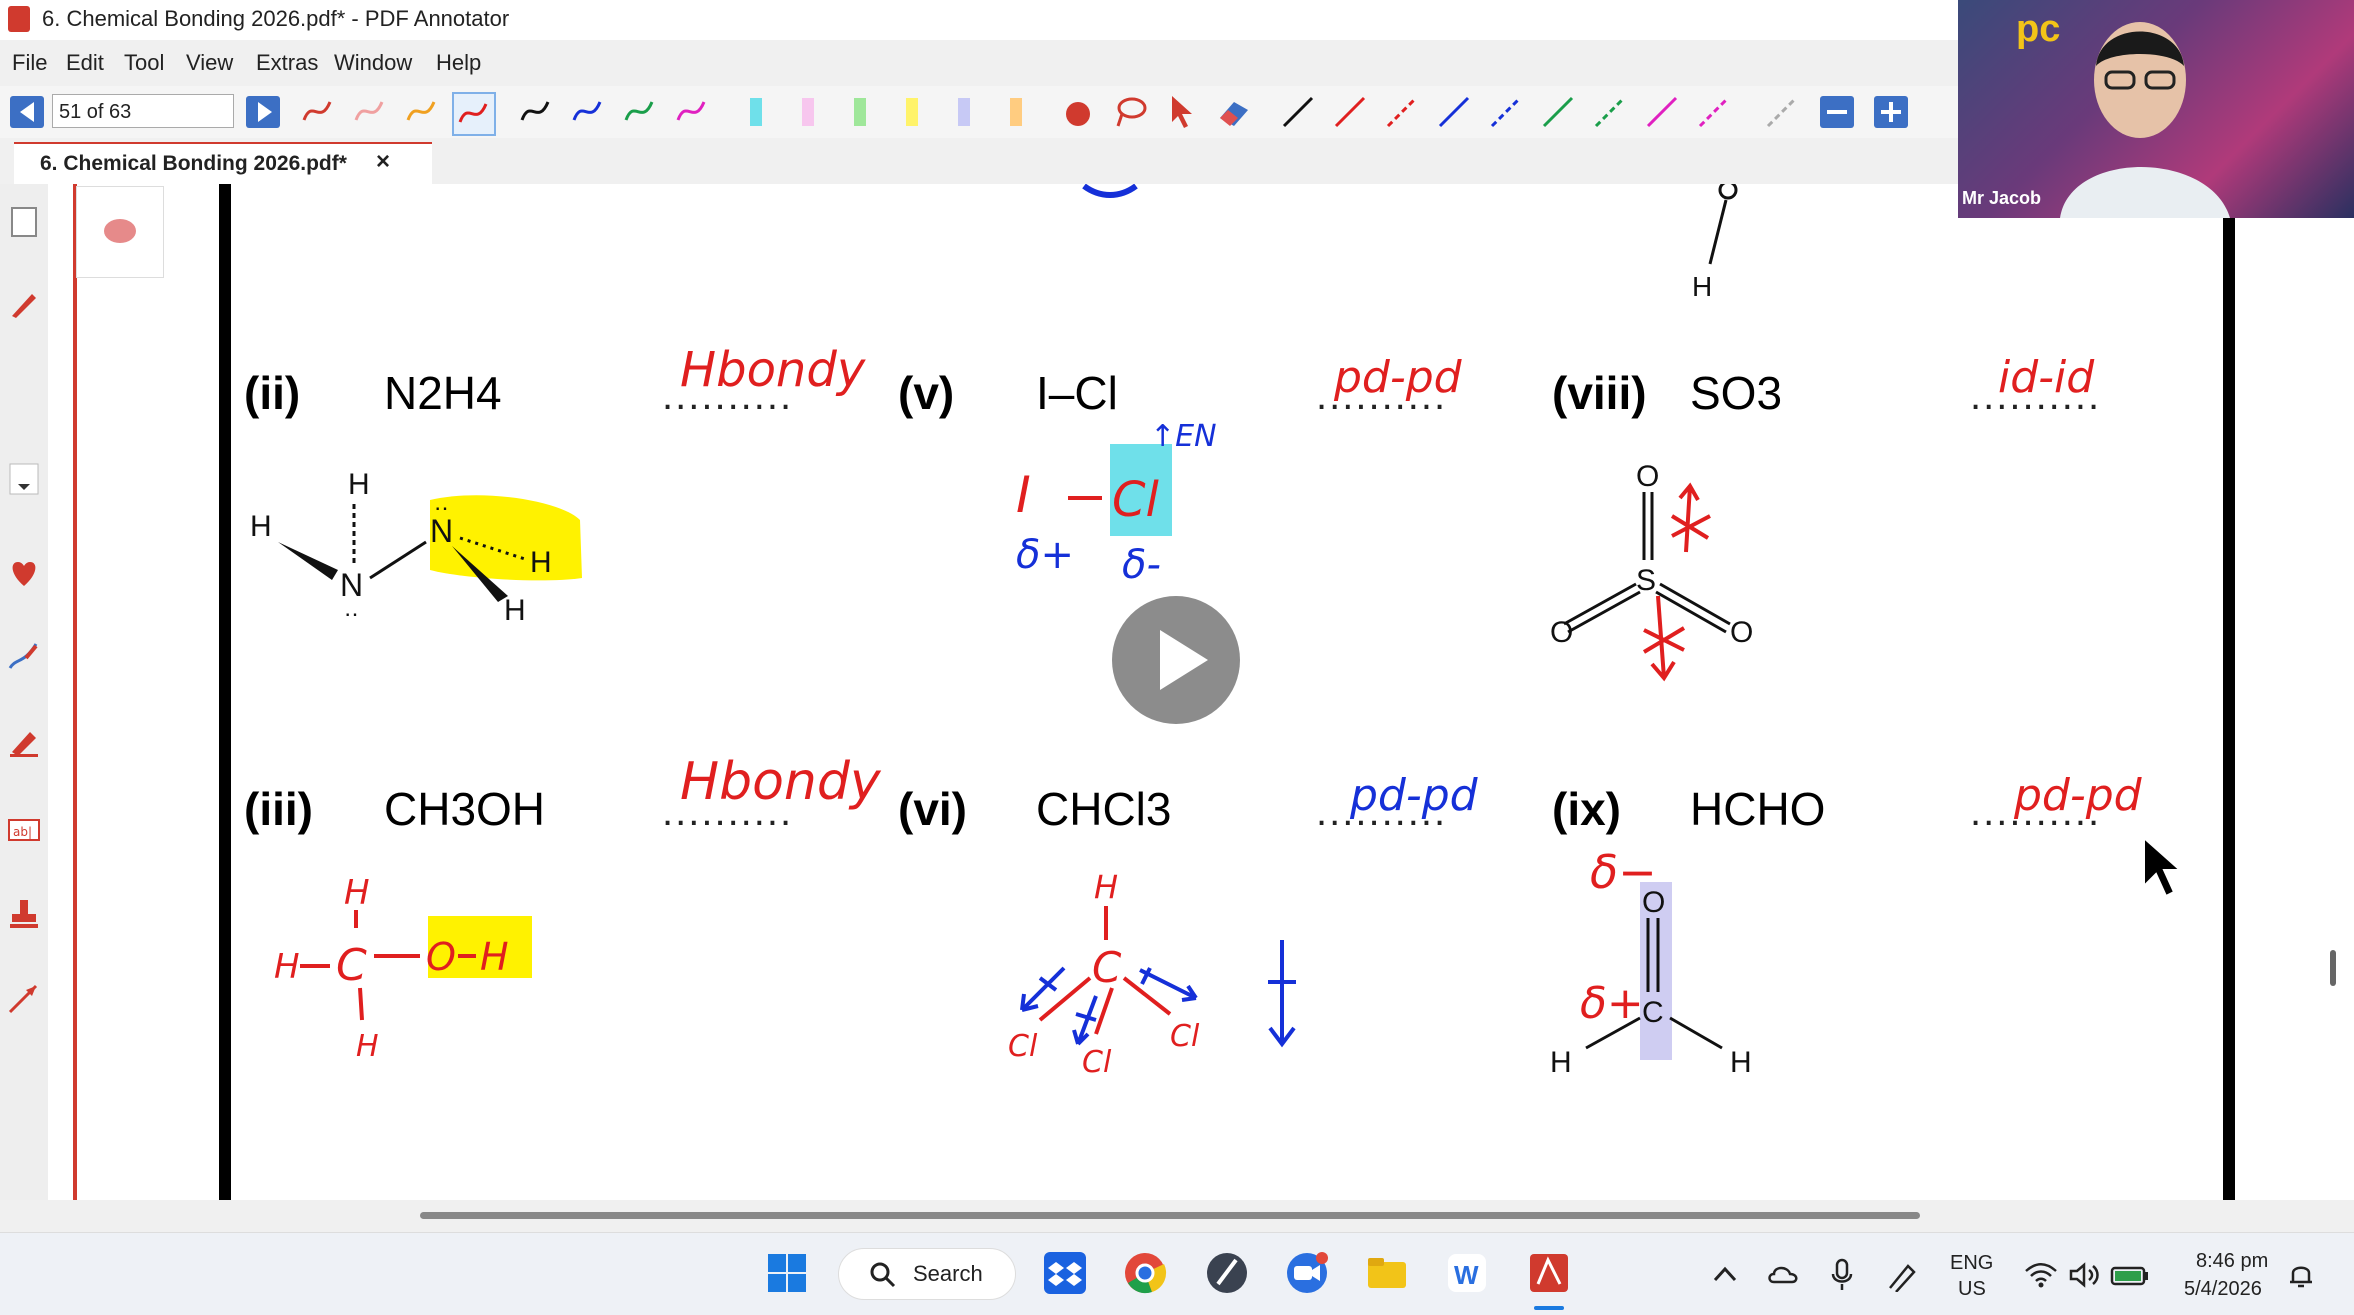 The height and width of the screenshot is (1315, 2354). What do you see at coordinates (1078, 112) in the screenshot?
I see `hand-tool-icon` at bounding box center [1078, 112].